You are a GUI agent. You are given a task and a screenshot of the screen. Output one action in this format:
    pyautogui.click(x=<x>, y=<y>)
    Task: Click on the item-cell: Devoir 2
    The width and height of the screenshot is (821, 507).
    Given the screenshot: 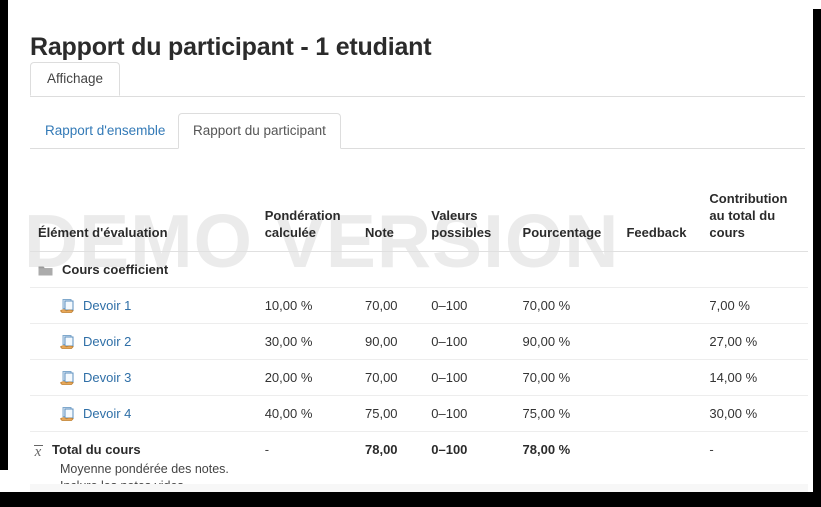 What is the action you would take?
    pyautogui.click(x=143, y=341)
    